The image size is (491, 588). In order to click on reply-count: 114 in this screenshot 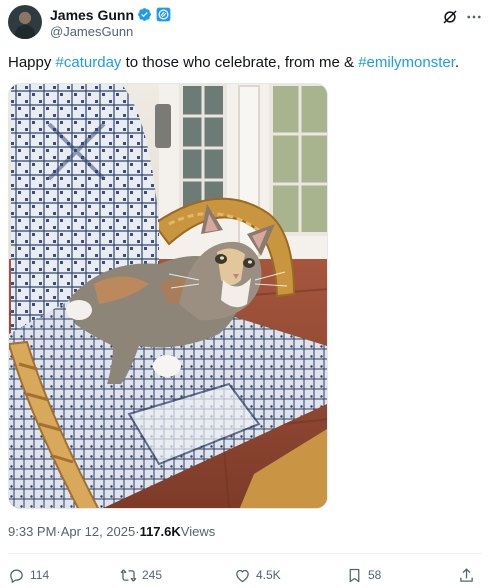, I will do `click(40, 575)`.